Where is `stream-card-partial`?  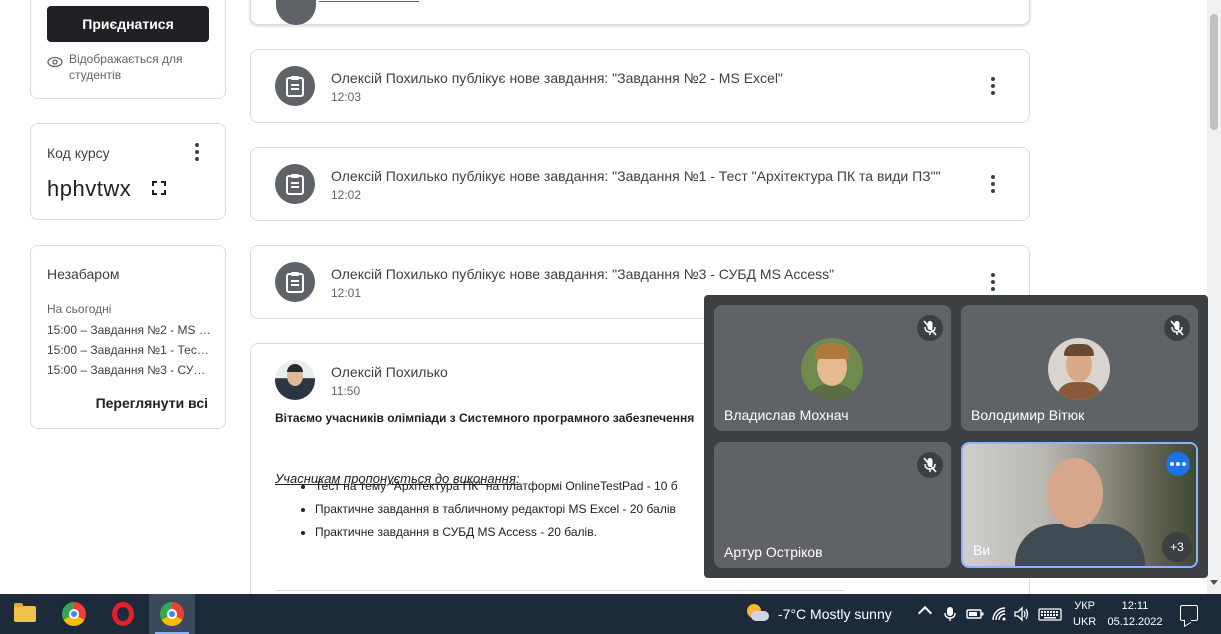 stream-card-partial is located at coordinates (640, 12).